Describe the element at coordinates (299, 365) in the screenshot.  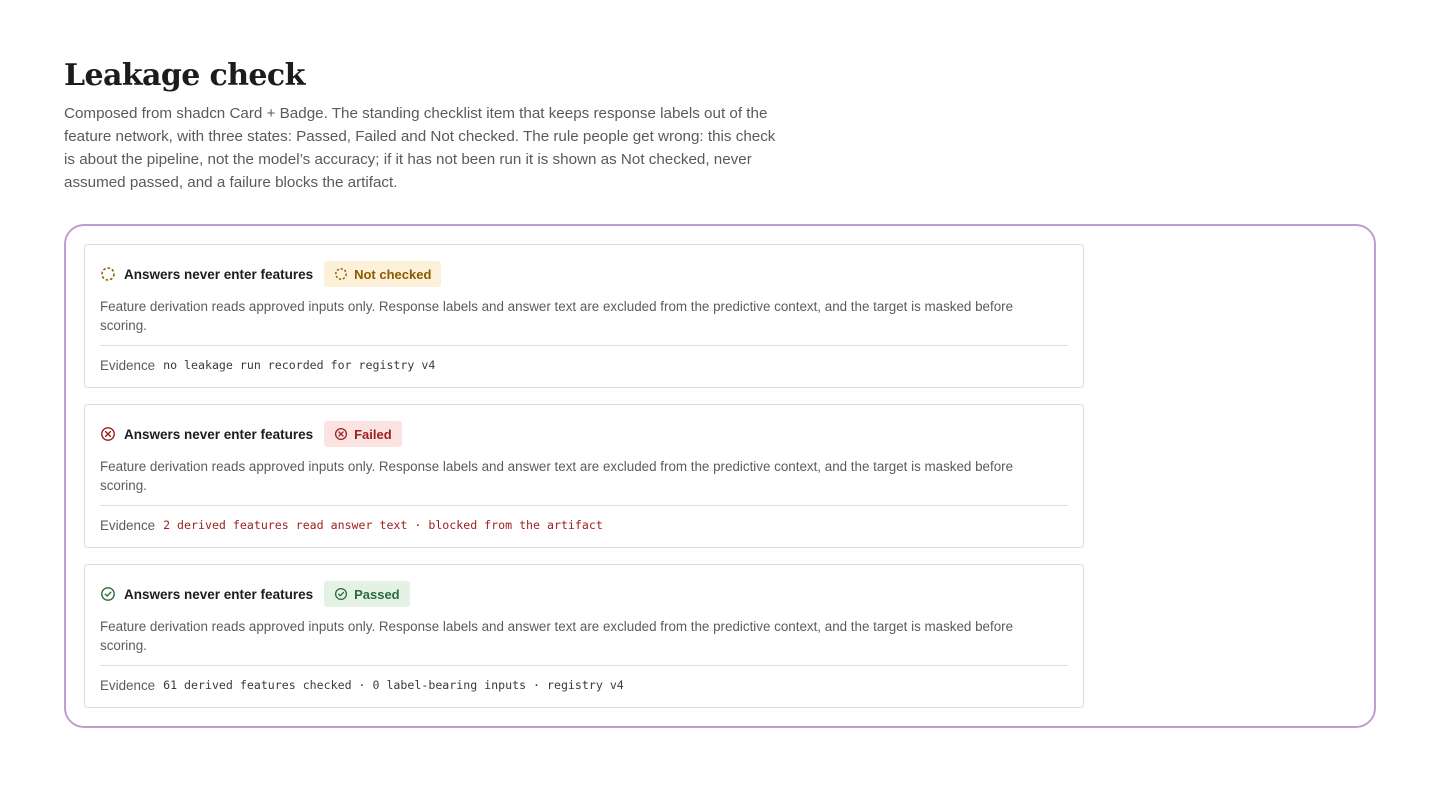
I see `evidence-value: no leakage run recorded for registry v4` at that location.